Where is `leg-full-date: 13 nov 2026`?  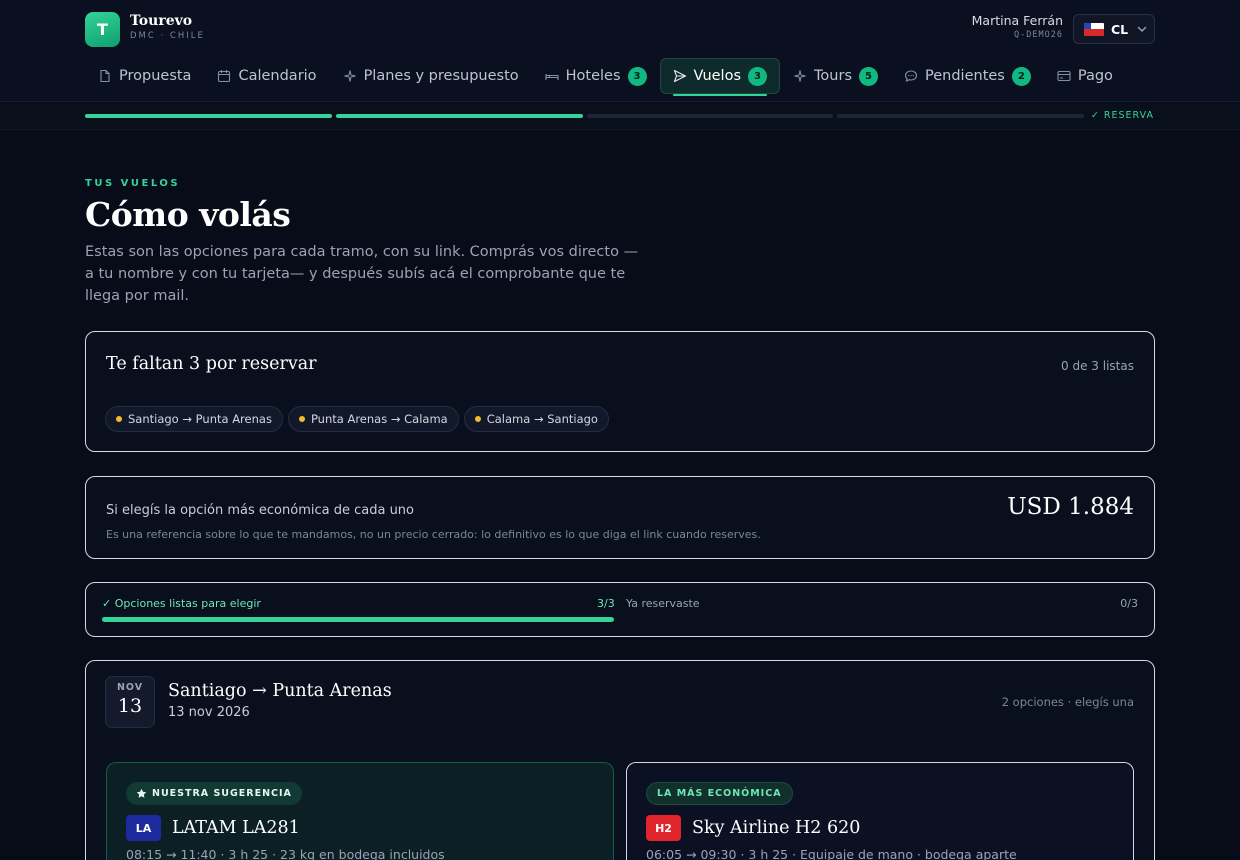 leg-full-date: 13 nov 2026 is located at coordinates (209, 712).